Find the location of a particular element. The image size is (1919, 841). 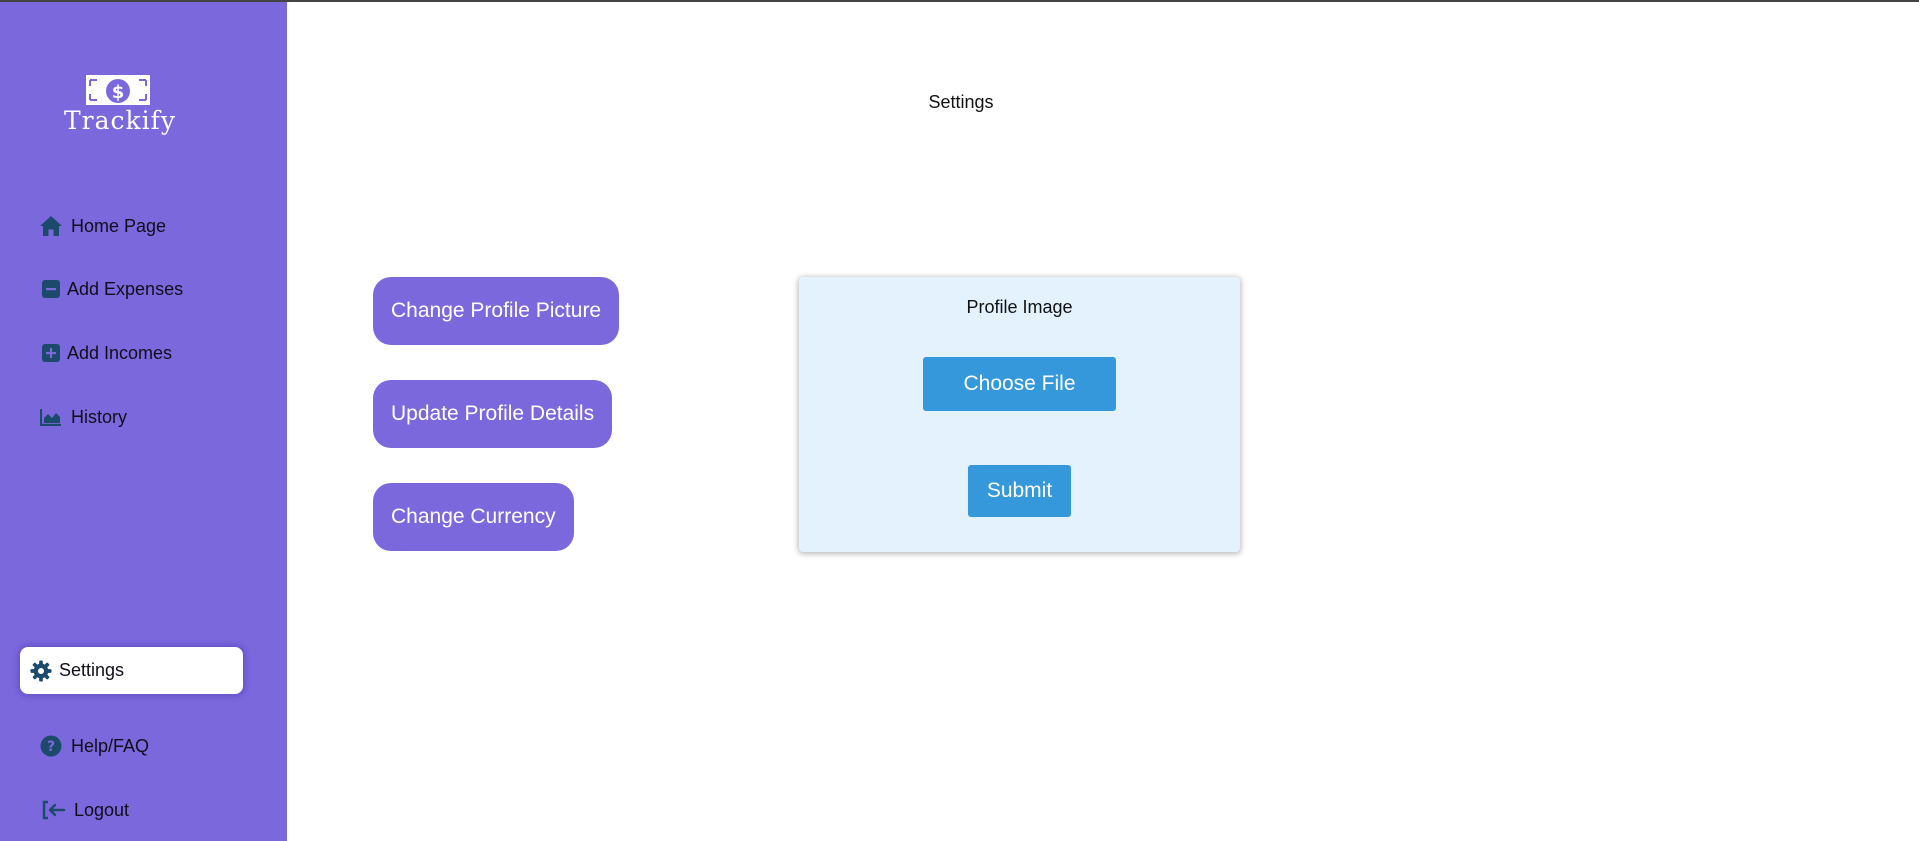

minus-square-icon is located at coordinates (51, 289).